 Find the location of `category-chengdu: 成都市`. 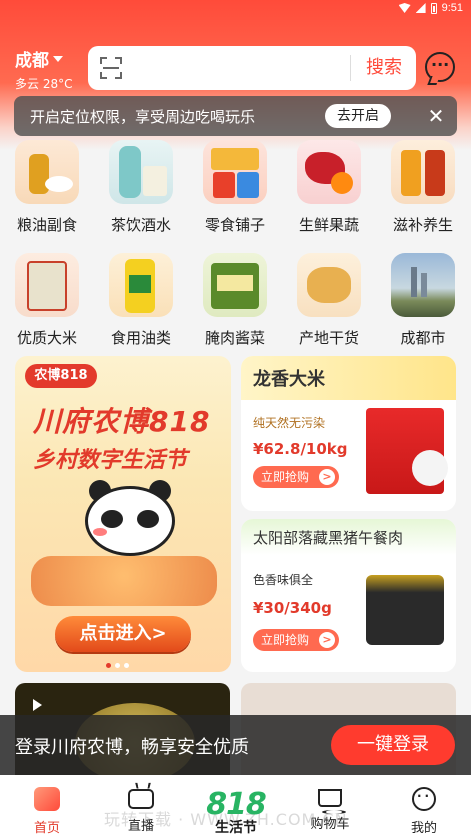

category-chengdu: 成都市 is located at coordinates (423, 300).